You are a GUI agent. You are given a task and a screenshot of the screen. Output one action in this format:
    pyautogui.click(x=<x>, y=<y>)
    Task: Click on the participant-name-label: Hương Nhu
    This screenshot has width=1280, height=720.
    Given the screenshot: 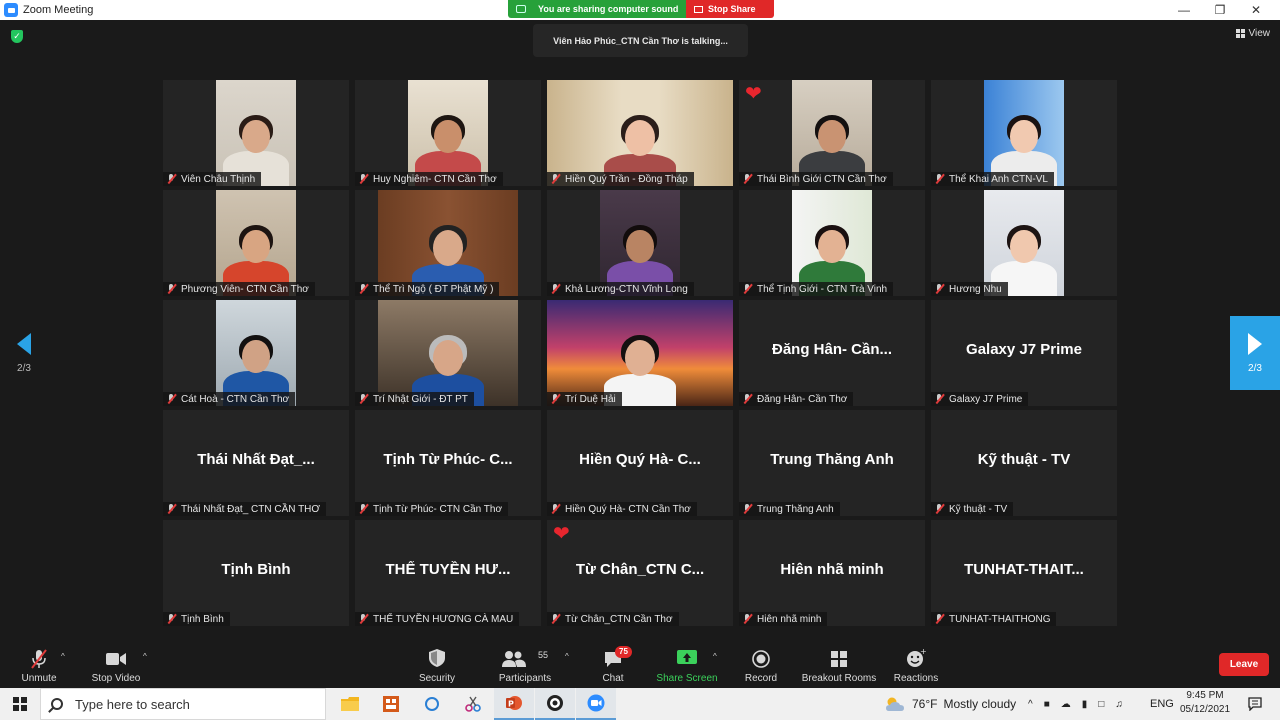 What is the action you would take?
    pyautogui.click(x=969, y=289)
    